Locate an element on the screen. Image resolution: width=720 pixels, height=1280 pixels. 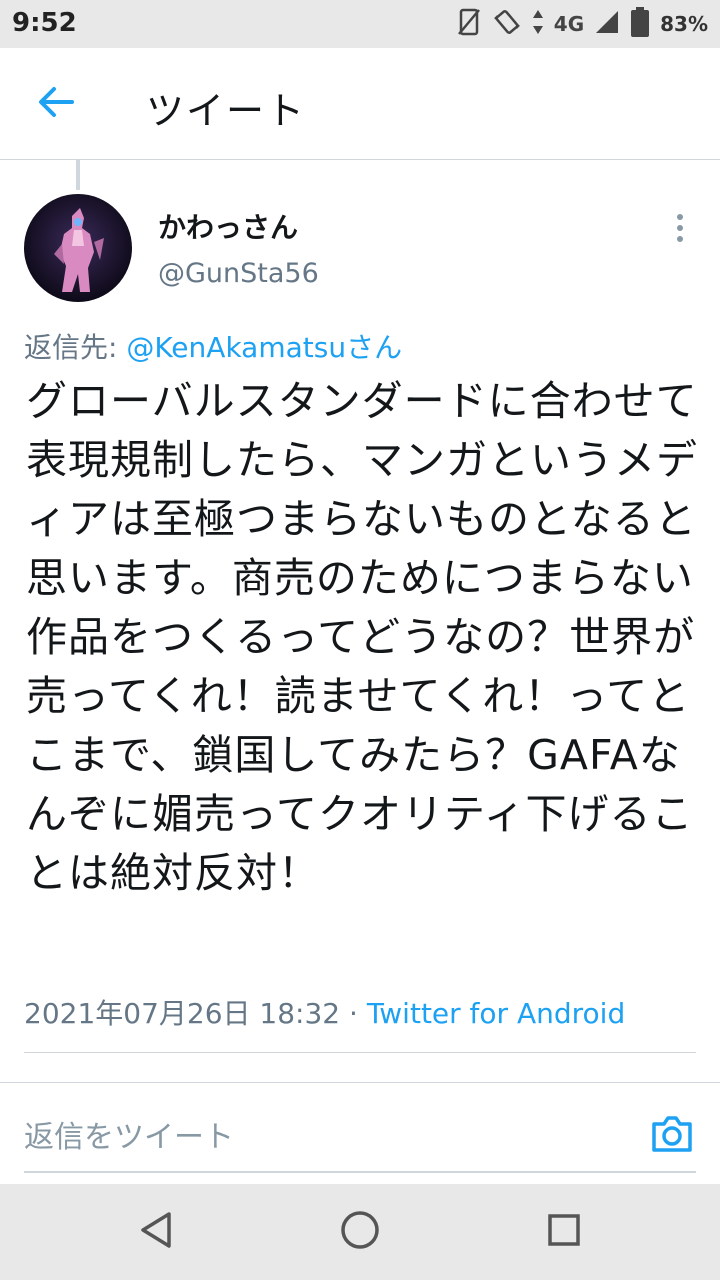
home-circle-icon is located at coordinates (360, 1232).